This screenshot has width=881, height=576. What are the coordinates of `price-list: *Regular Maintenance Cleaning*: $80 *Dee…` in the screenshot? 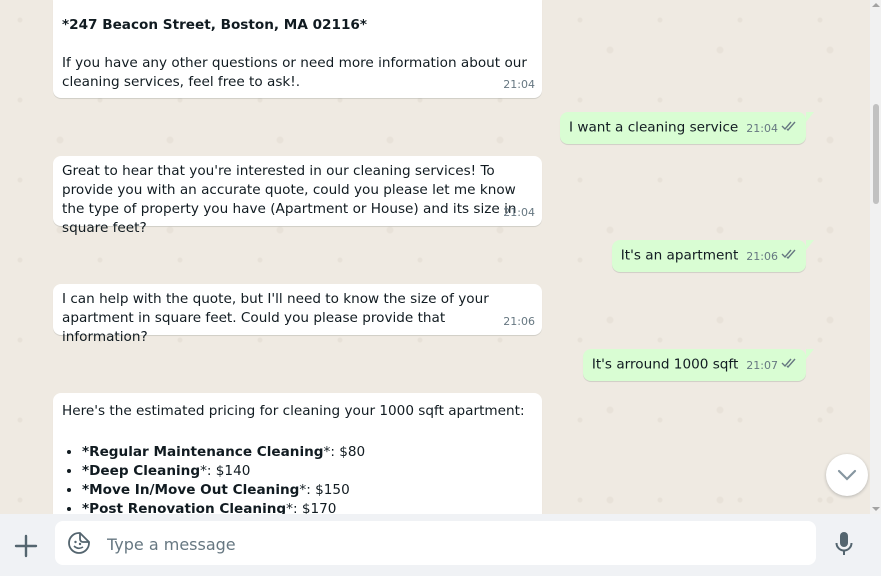 It's located at (297, 478).